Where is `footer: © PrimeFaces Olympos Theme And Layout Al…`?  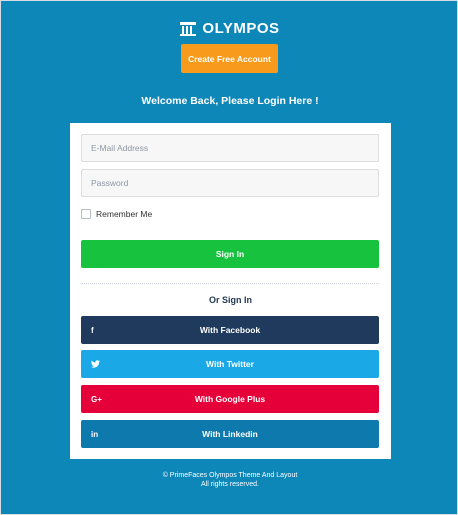
footer: © PrimeFaces Olympos Theme And Layout Al… is located at coordinates (229, 480).